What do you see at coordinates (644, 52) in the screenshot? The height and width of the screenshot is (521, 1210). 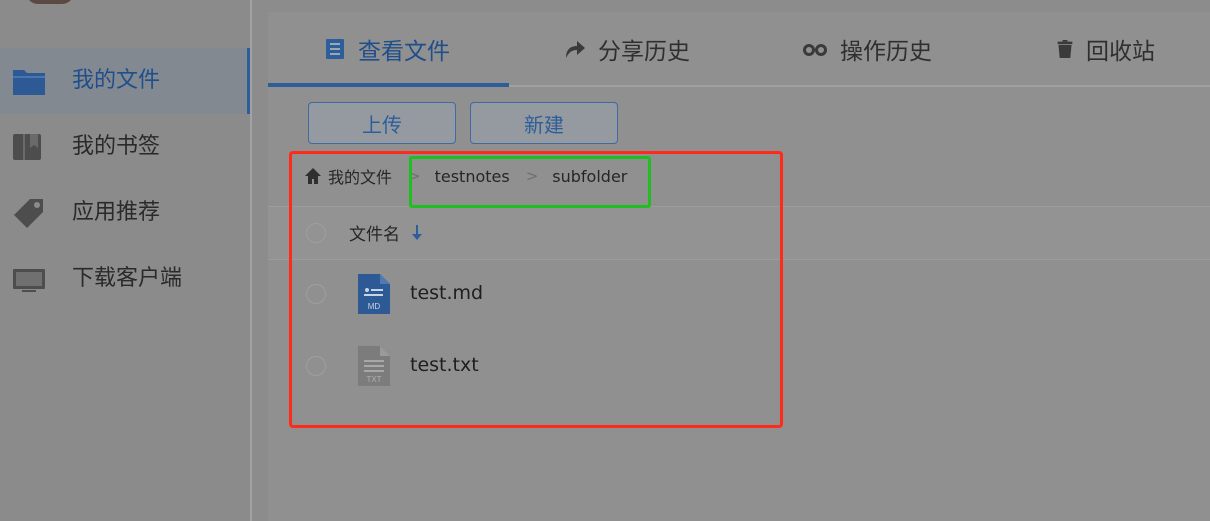 I see `tab-label: 分享历史` at bounding box center [644, 52].